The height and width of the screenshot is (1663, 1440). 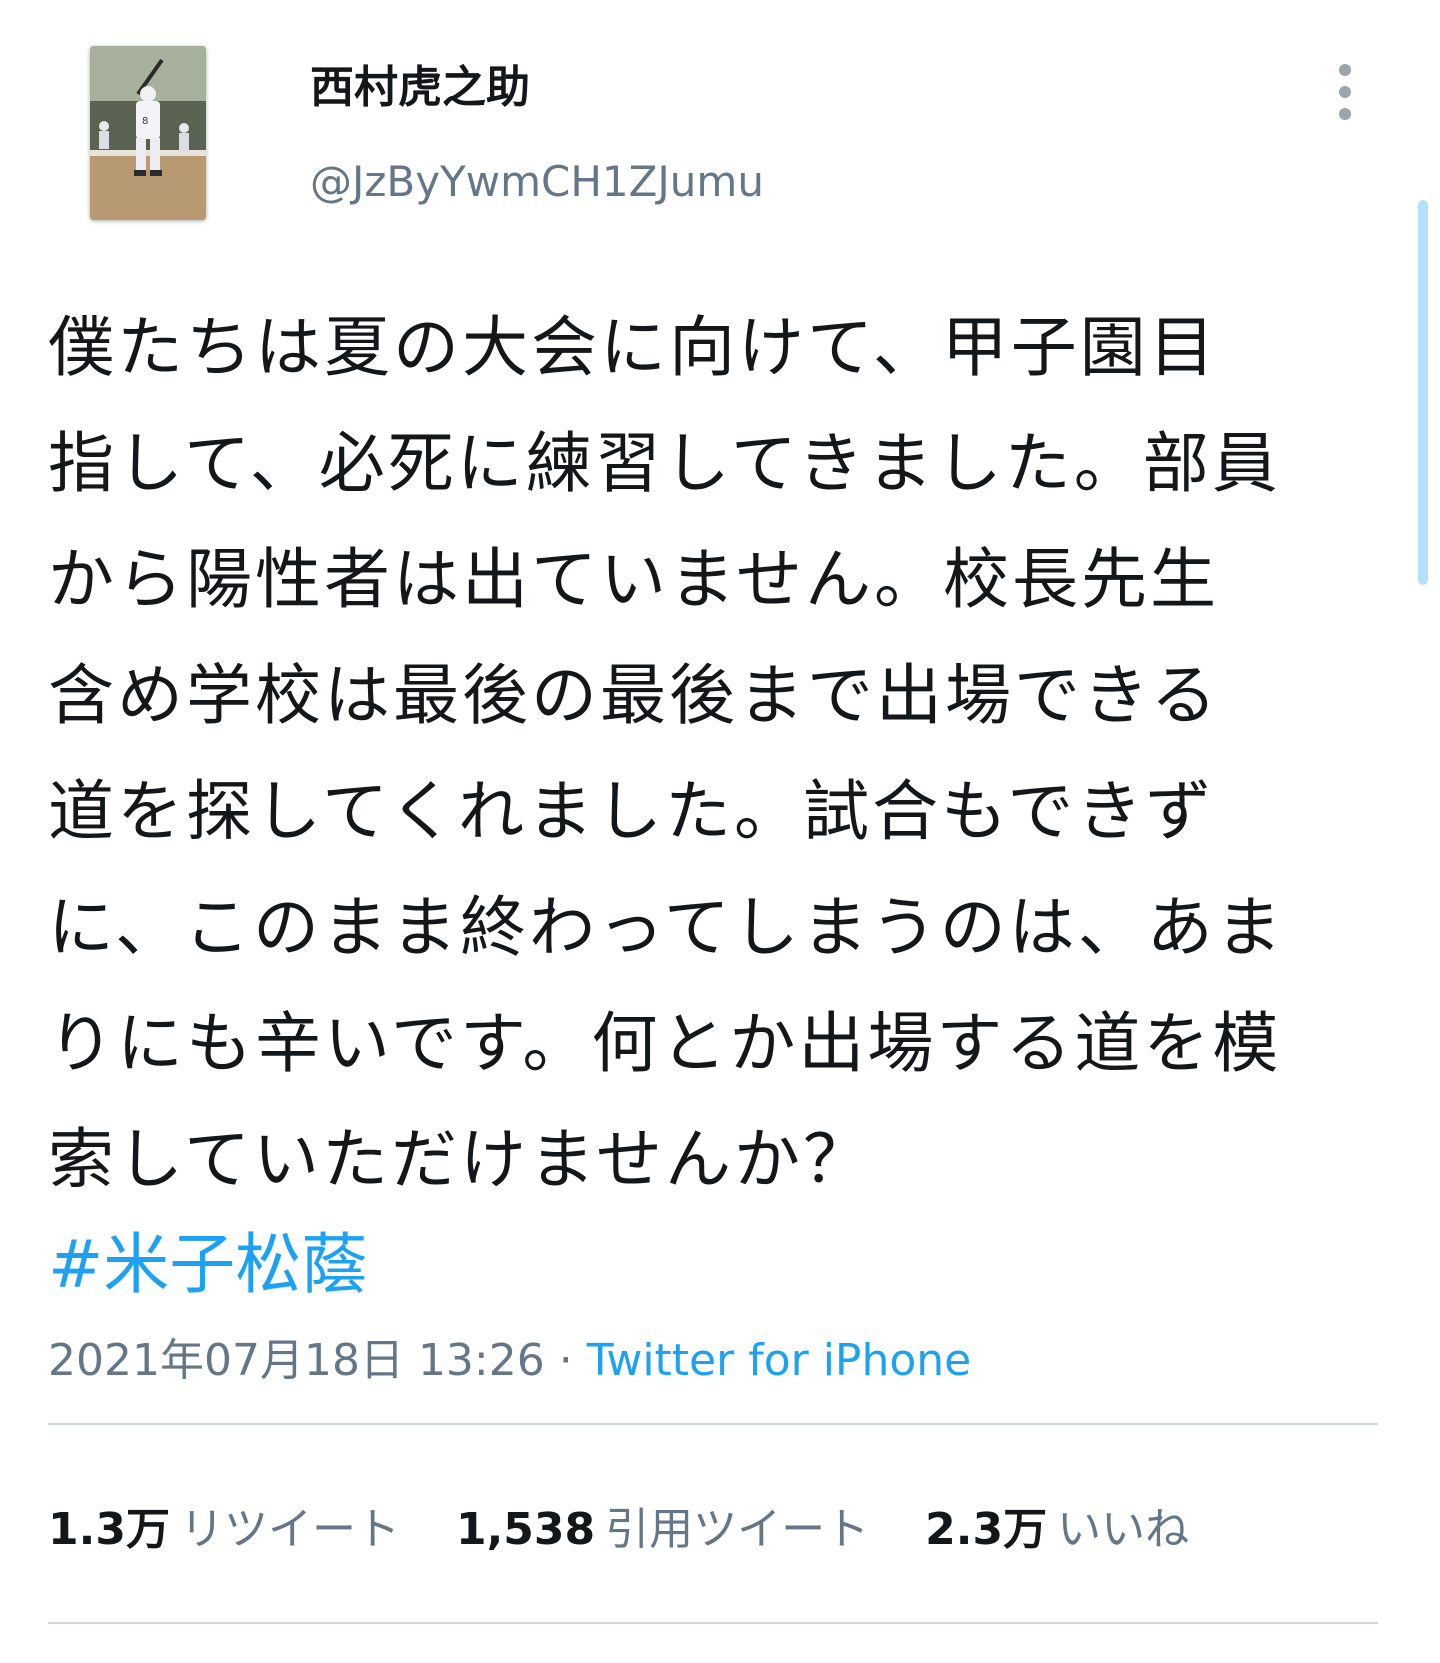 I want to click on retweets-label: リツイート, so click(x=289, y=1529).